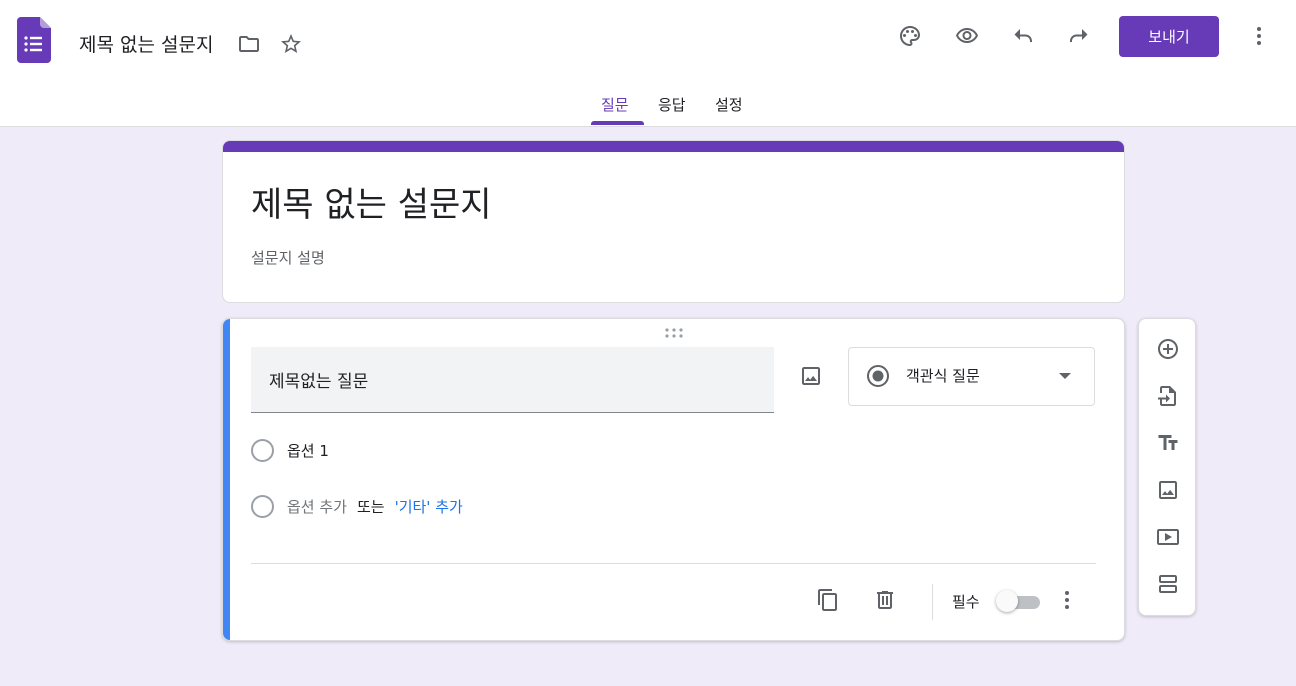 The image size is (1296, 686). Describe the element at coordinates (371, 201) in the screenshot. I see `form-title-input: 제목 없는 설문지` at that location.